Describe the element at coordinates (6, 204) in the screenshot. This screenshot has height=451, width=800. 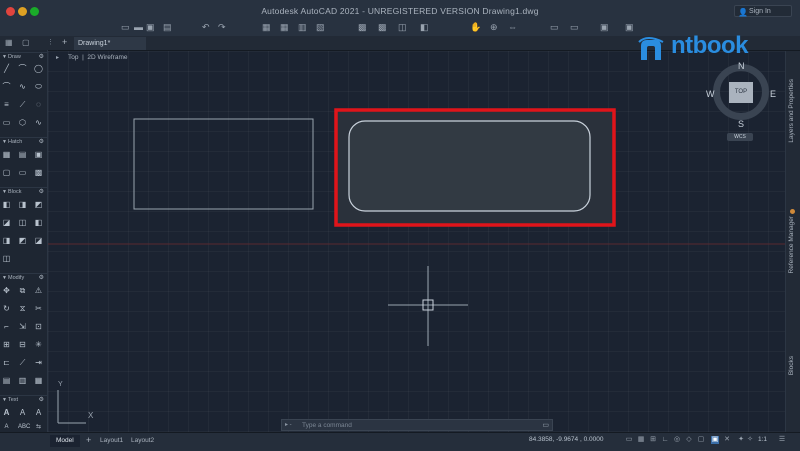
I see `insert-block-icon: ◧` at that location.